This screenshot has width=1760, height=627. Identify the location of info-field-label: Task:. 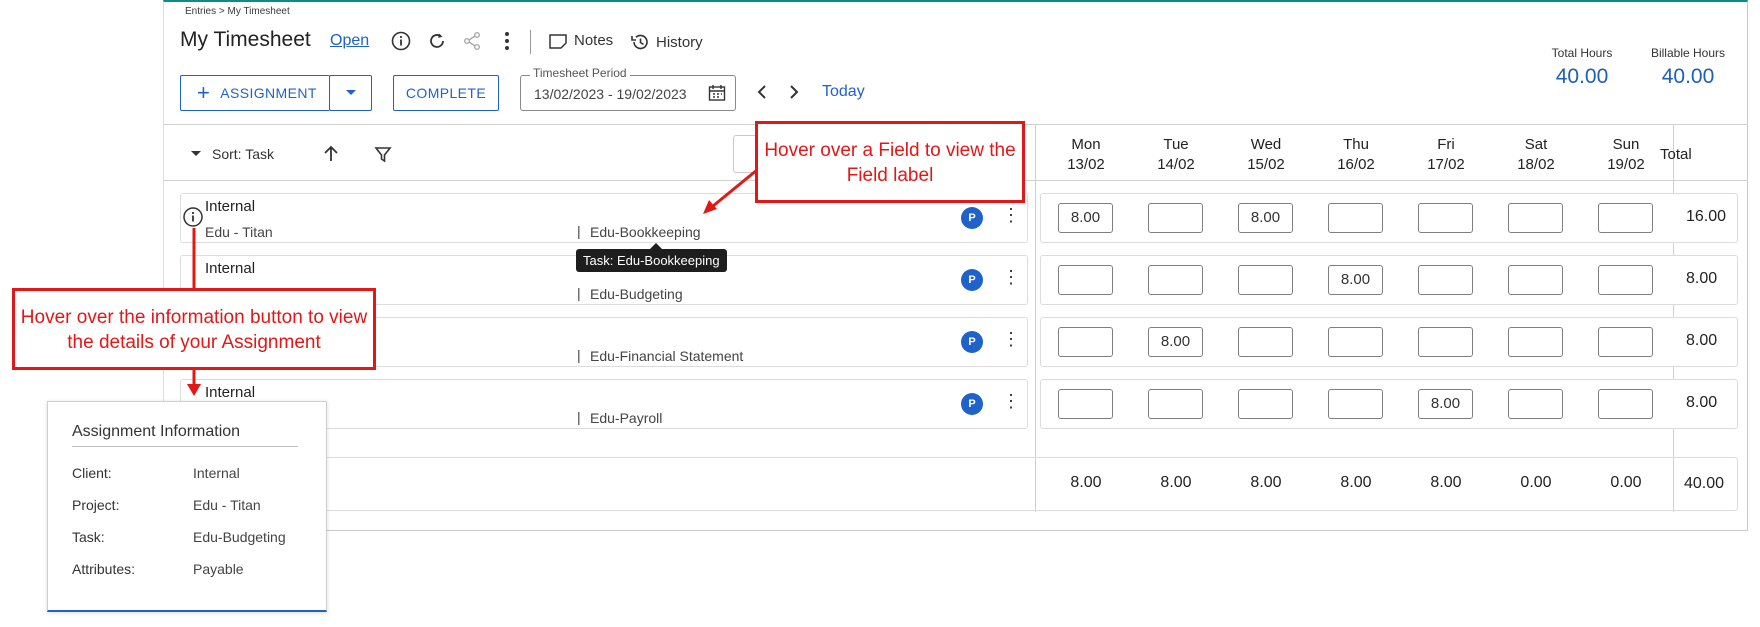
(88, 537).